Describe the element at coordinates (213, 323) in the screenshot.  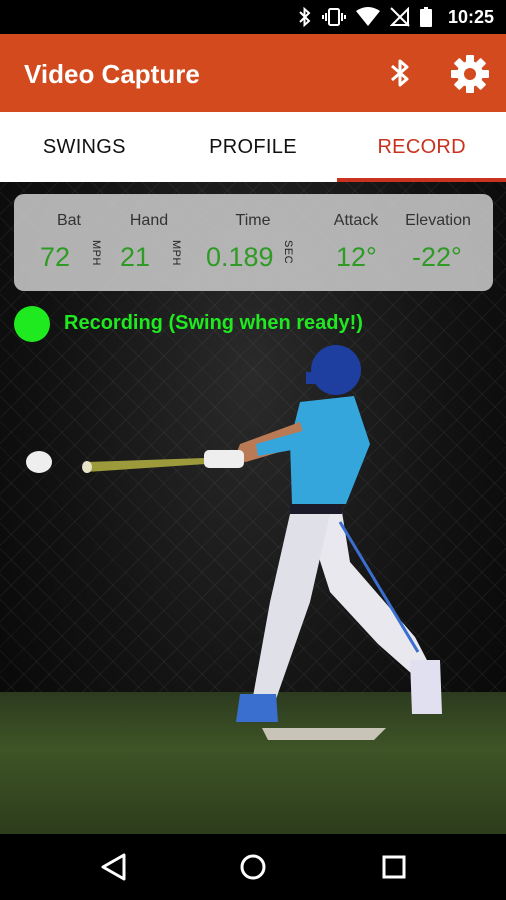
I see `recording-status-text: Recording (Swing when ready!)` at that location.